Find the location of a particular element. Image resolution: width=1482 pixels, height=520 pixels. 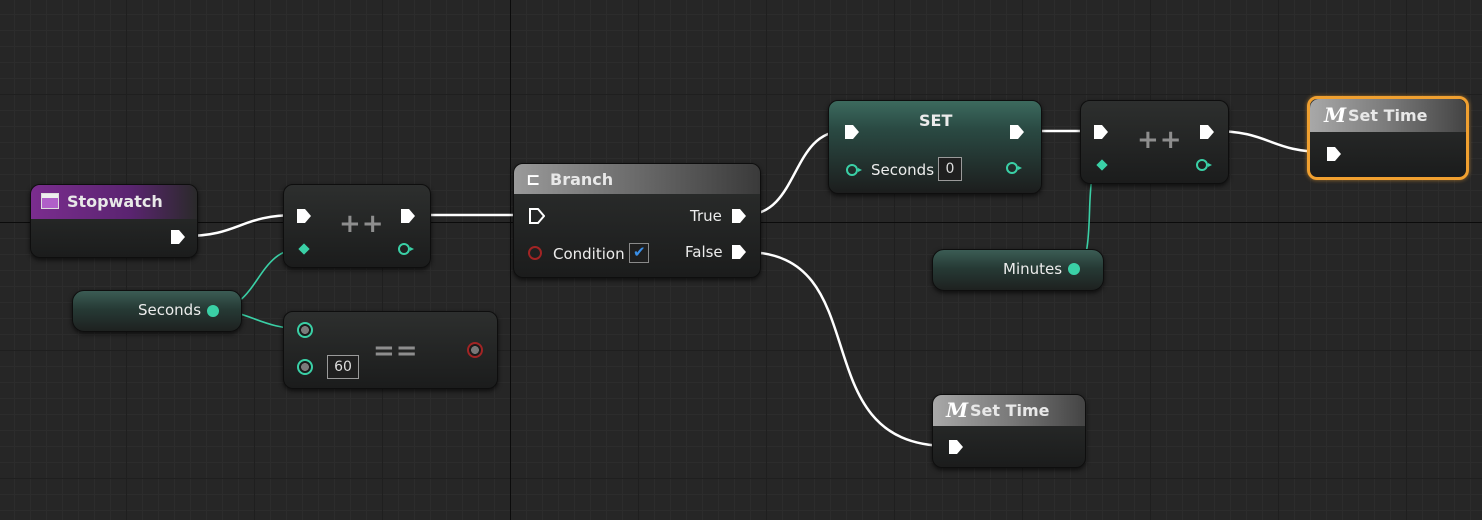

seconds-in-pin is located at coordinates (854, 170).